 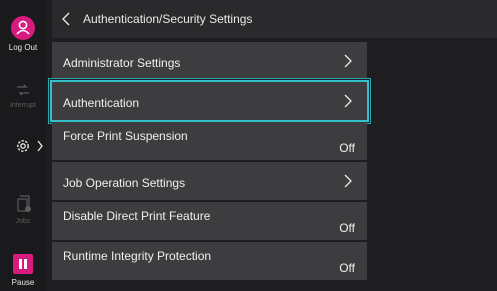 I want to click on list-item-runtime-integrity-protection: Runtime Integrity Protection Off, so click(x=209, y=261).